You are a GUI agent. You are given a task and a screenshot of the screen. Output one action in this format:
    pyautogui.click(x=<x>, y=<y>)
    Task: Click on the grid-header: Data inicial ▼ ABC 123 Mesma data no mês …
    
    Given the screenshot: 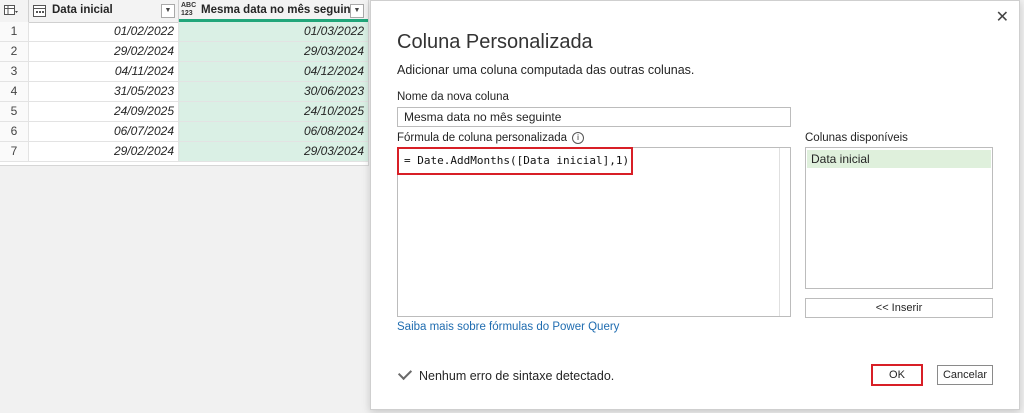 What is the action you would take?
    pyautogui.click(x=184, y=11)
    